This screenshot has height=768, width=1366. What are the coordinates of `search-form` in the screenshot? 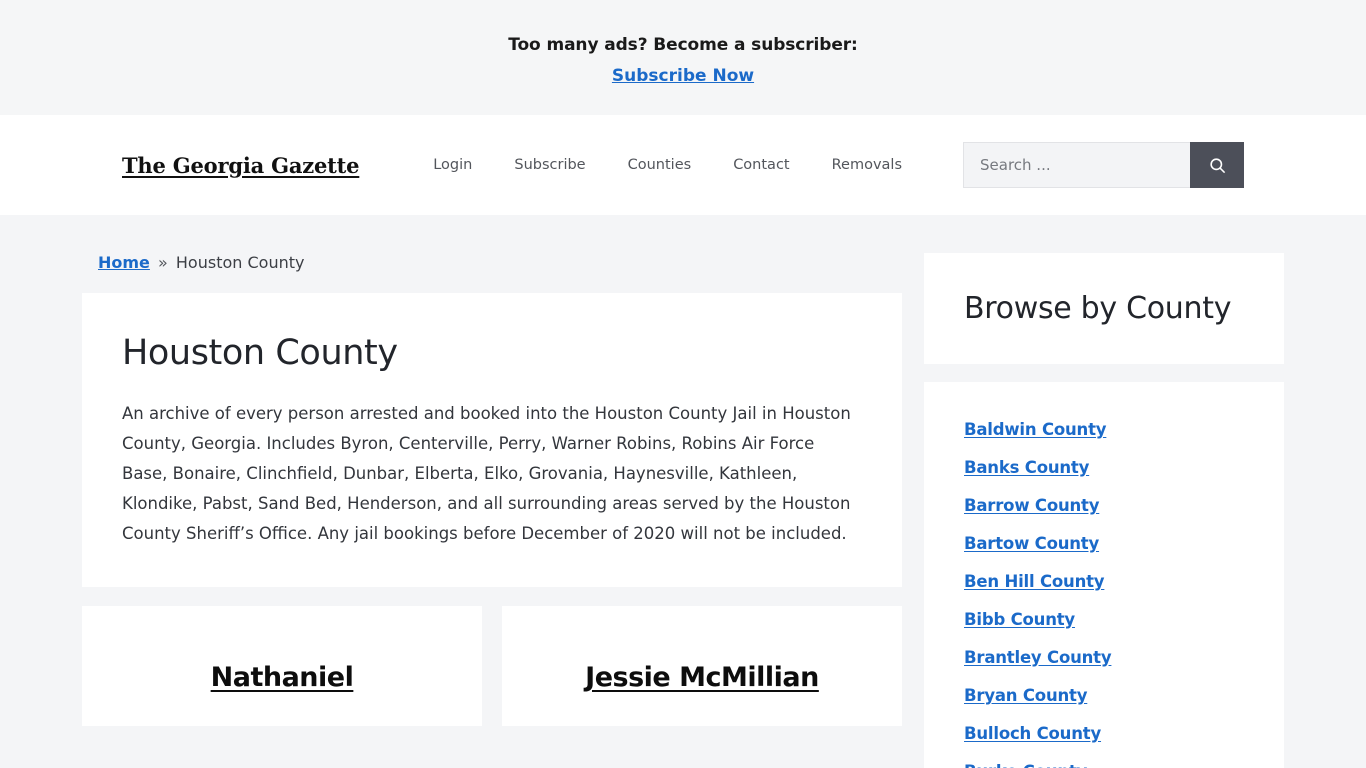 It's located at (1103, 165).